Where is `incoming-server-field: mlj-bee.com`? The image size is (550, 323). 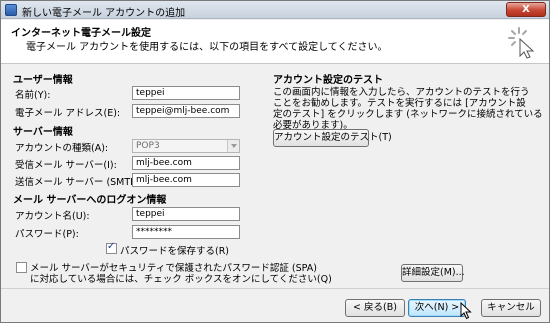 incoming-server-field: mlj-bee.com is located at coordinates (186, 163).